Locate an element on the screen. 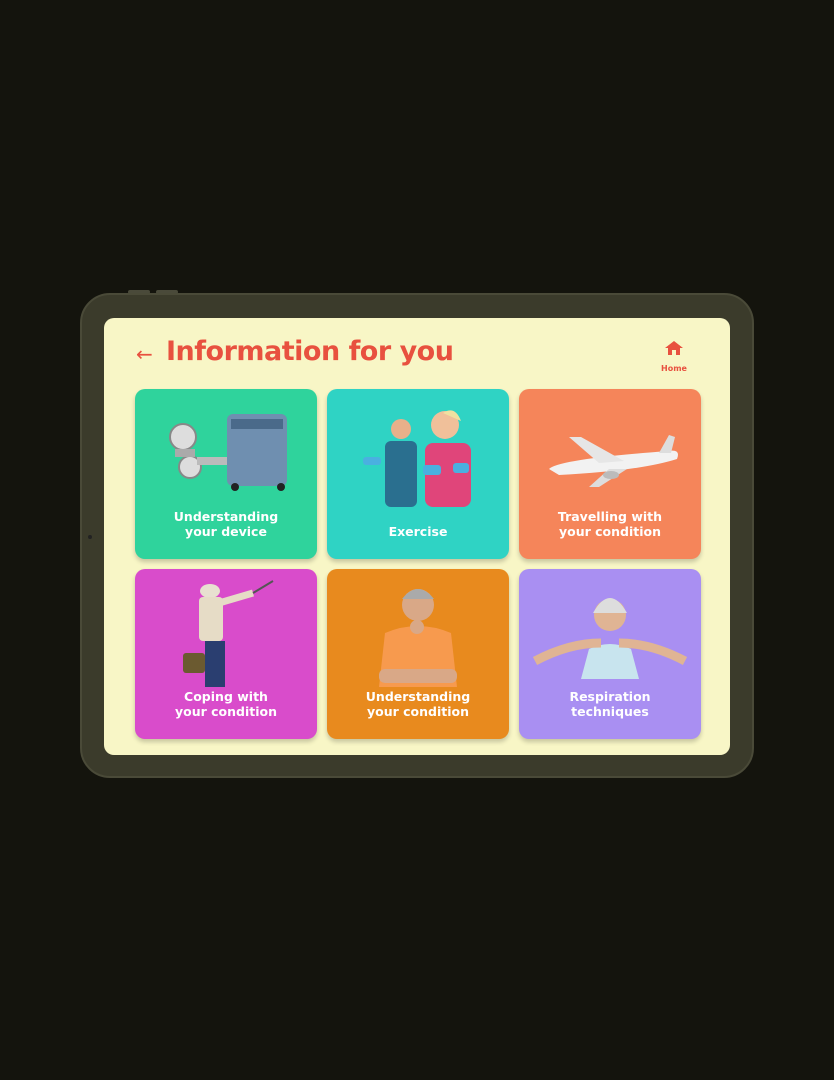 The image size is (834, 1080). card-coping: Coping with your condition is located at coordinates (226, 654).